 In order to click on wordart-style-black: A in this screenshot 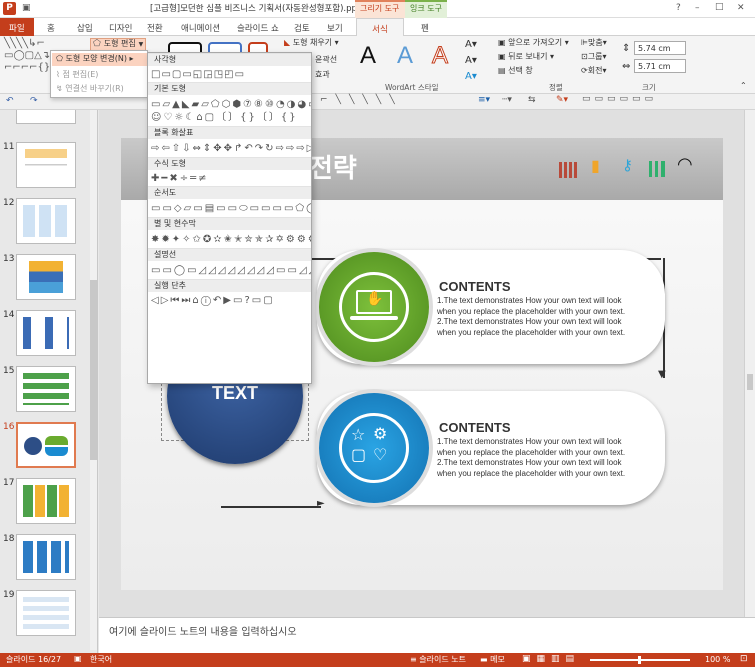, I will do `click(368, 56)`.